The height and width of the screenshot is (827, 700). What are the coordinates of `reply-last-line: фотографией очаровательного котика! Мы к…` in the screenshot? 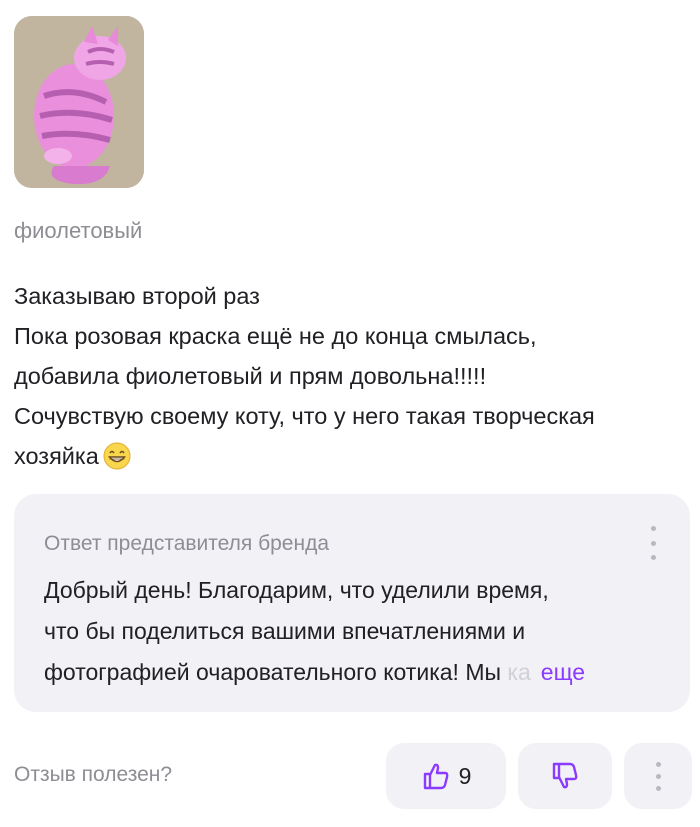 It's located at (359, 672).